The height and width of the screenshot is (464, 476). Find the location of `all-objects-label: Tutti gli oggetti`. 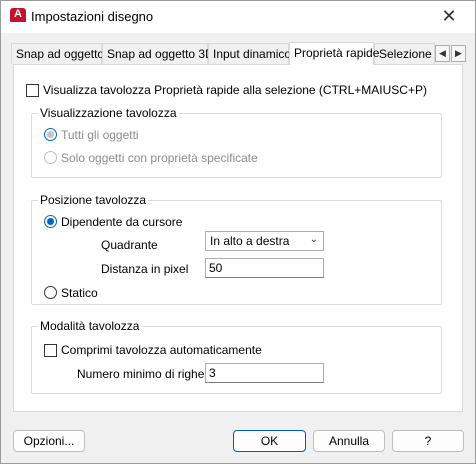

all-objects-label: Tutti gli oggetti is located at coordinates (100, 135).